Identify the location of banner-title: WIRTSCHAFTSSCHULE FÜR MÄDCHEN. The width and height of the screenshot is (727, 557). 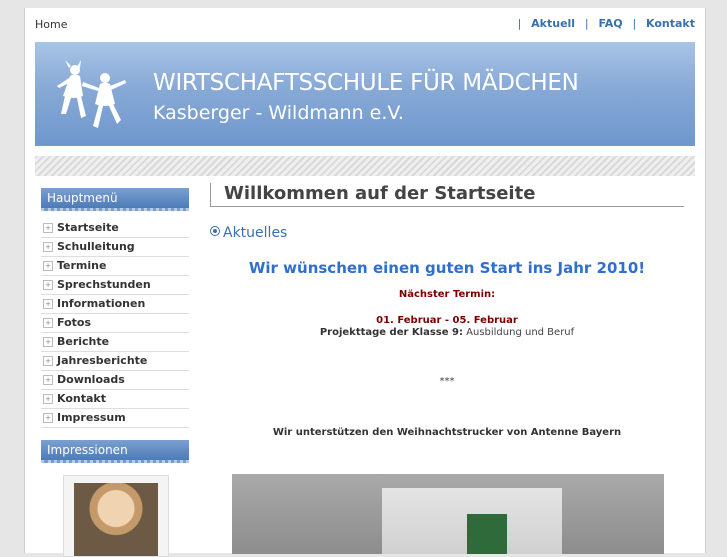
(366, 83).